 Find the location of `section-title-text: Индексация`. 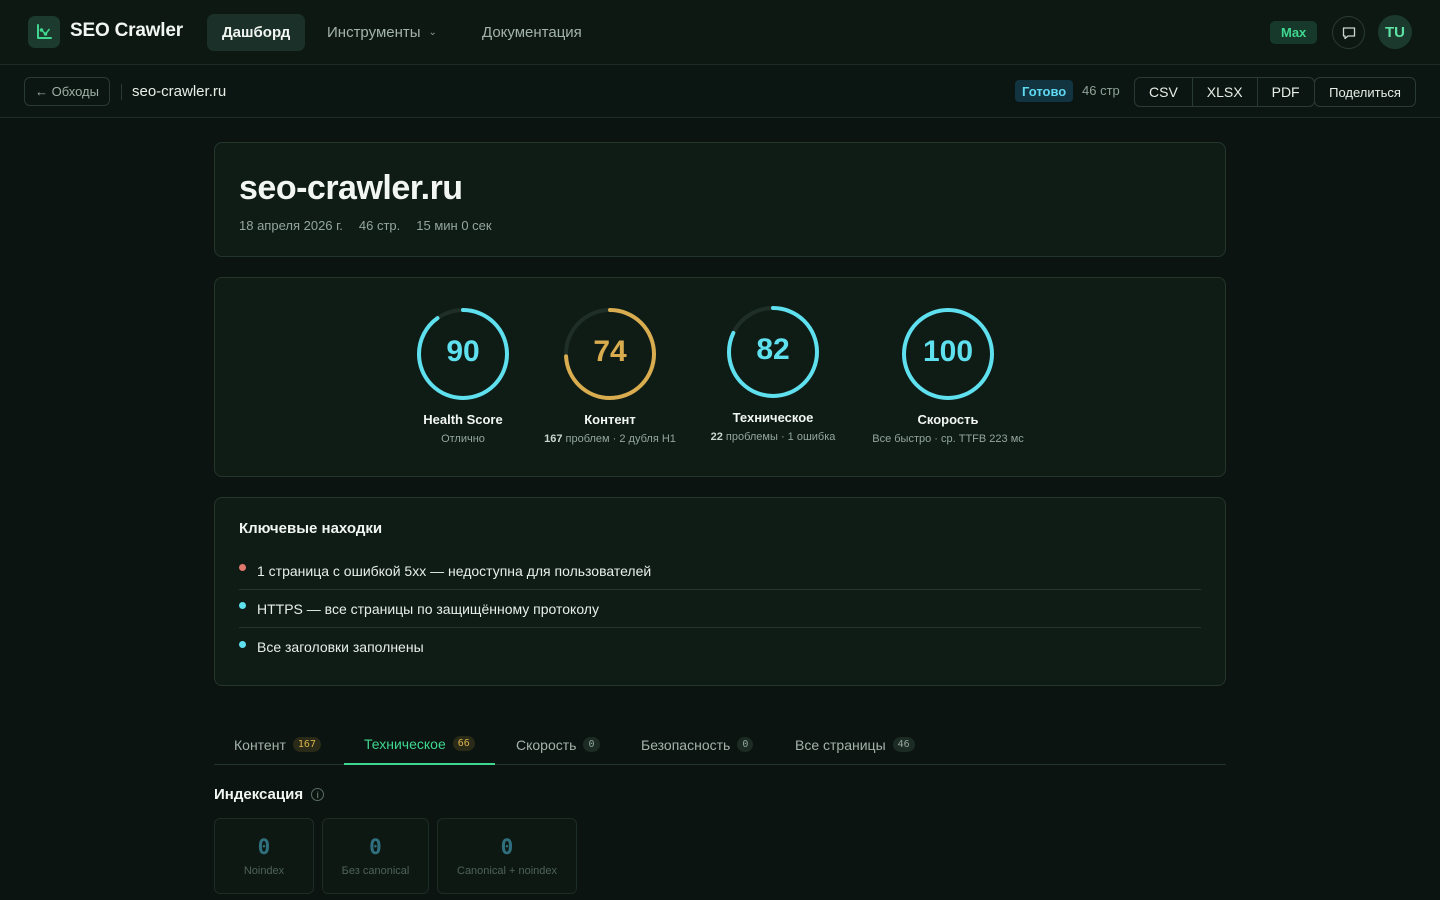

section-title-text: Индексация is located at coordinates (259, 794).